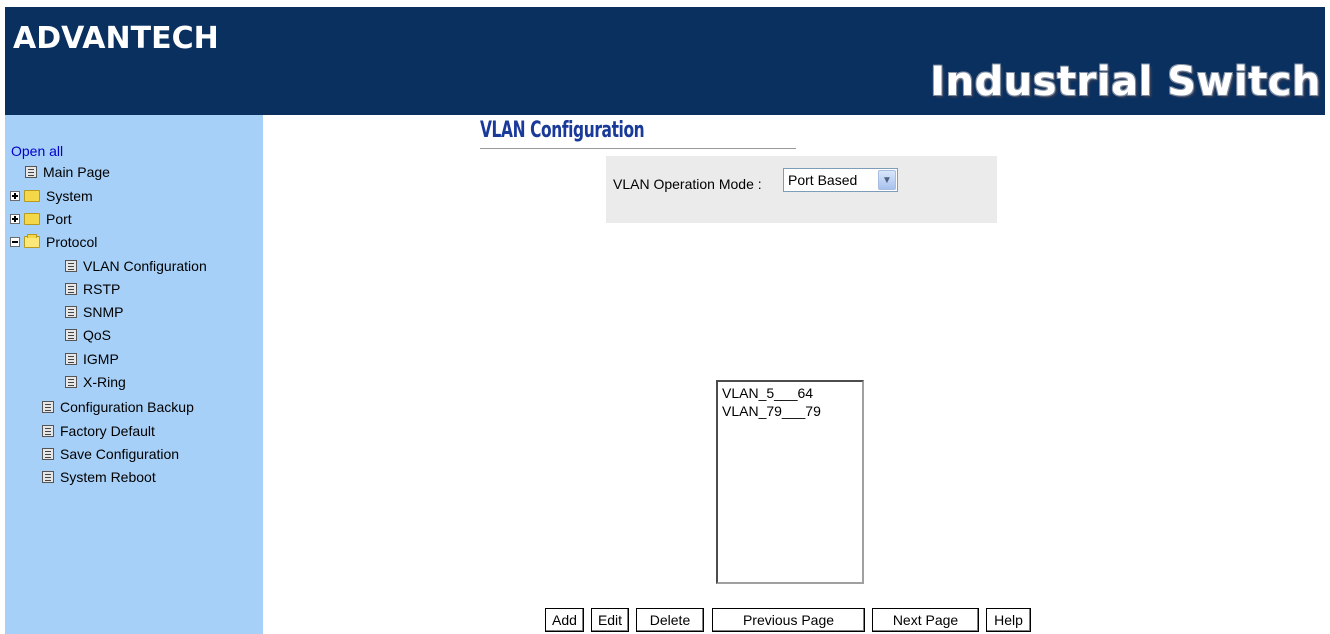 This screenshot has height=634, width=1330. Describe the element at coordinates (101, 359) in the screenshot. I see `sidebar-item-label: IGMP` at that location.